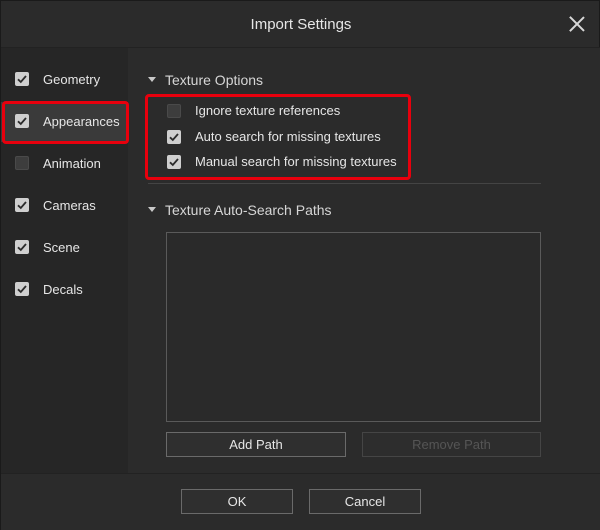 This screenshot has width=600, height=530. What do you see at coordinates (237, 501) in the screenshot?
I see `ok-button: OK` at bounding box center [237, 501].